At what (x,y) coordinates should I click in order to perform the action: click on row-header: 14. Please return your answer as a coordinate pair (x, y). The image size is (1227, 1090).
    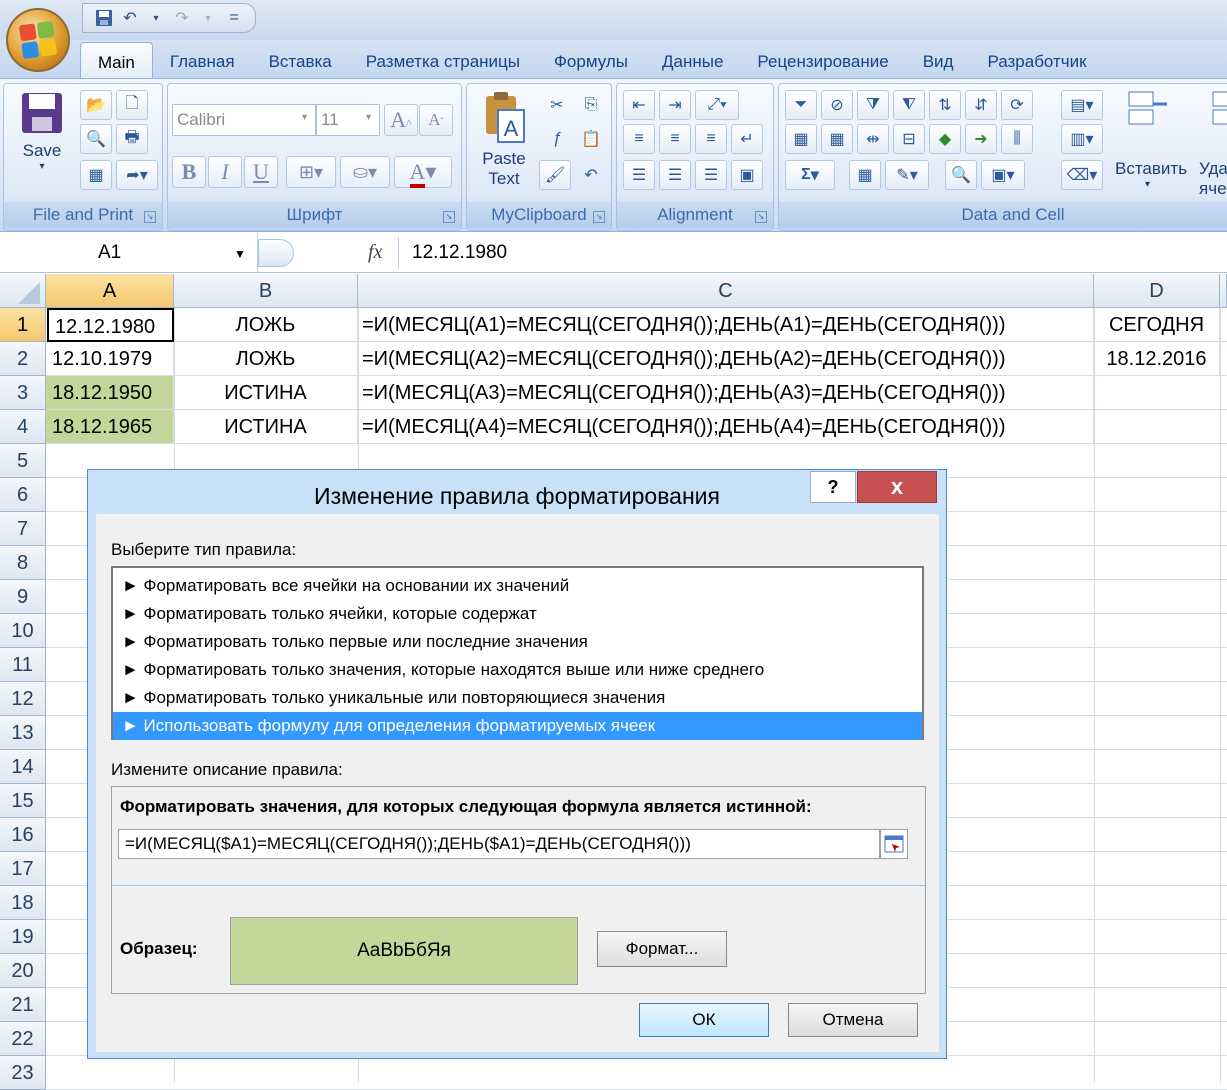
    Looking at the image, I should click on (23, 767).